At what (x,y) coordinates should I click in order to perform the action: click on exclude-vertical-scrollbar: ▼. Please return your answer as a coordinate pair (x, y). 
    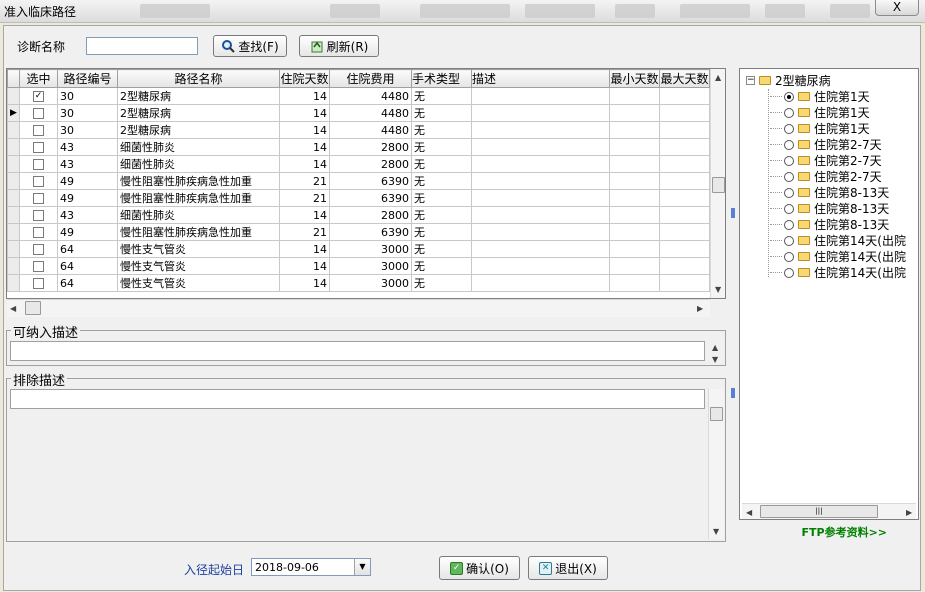
    Looking at the image, I should click on (716, 464).